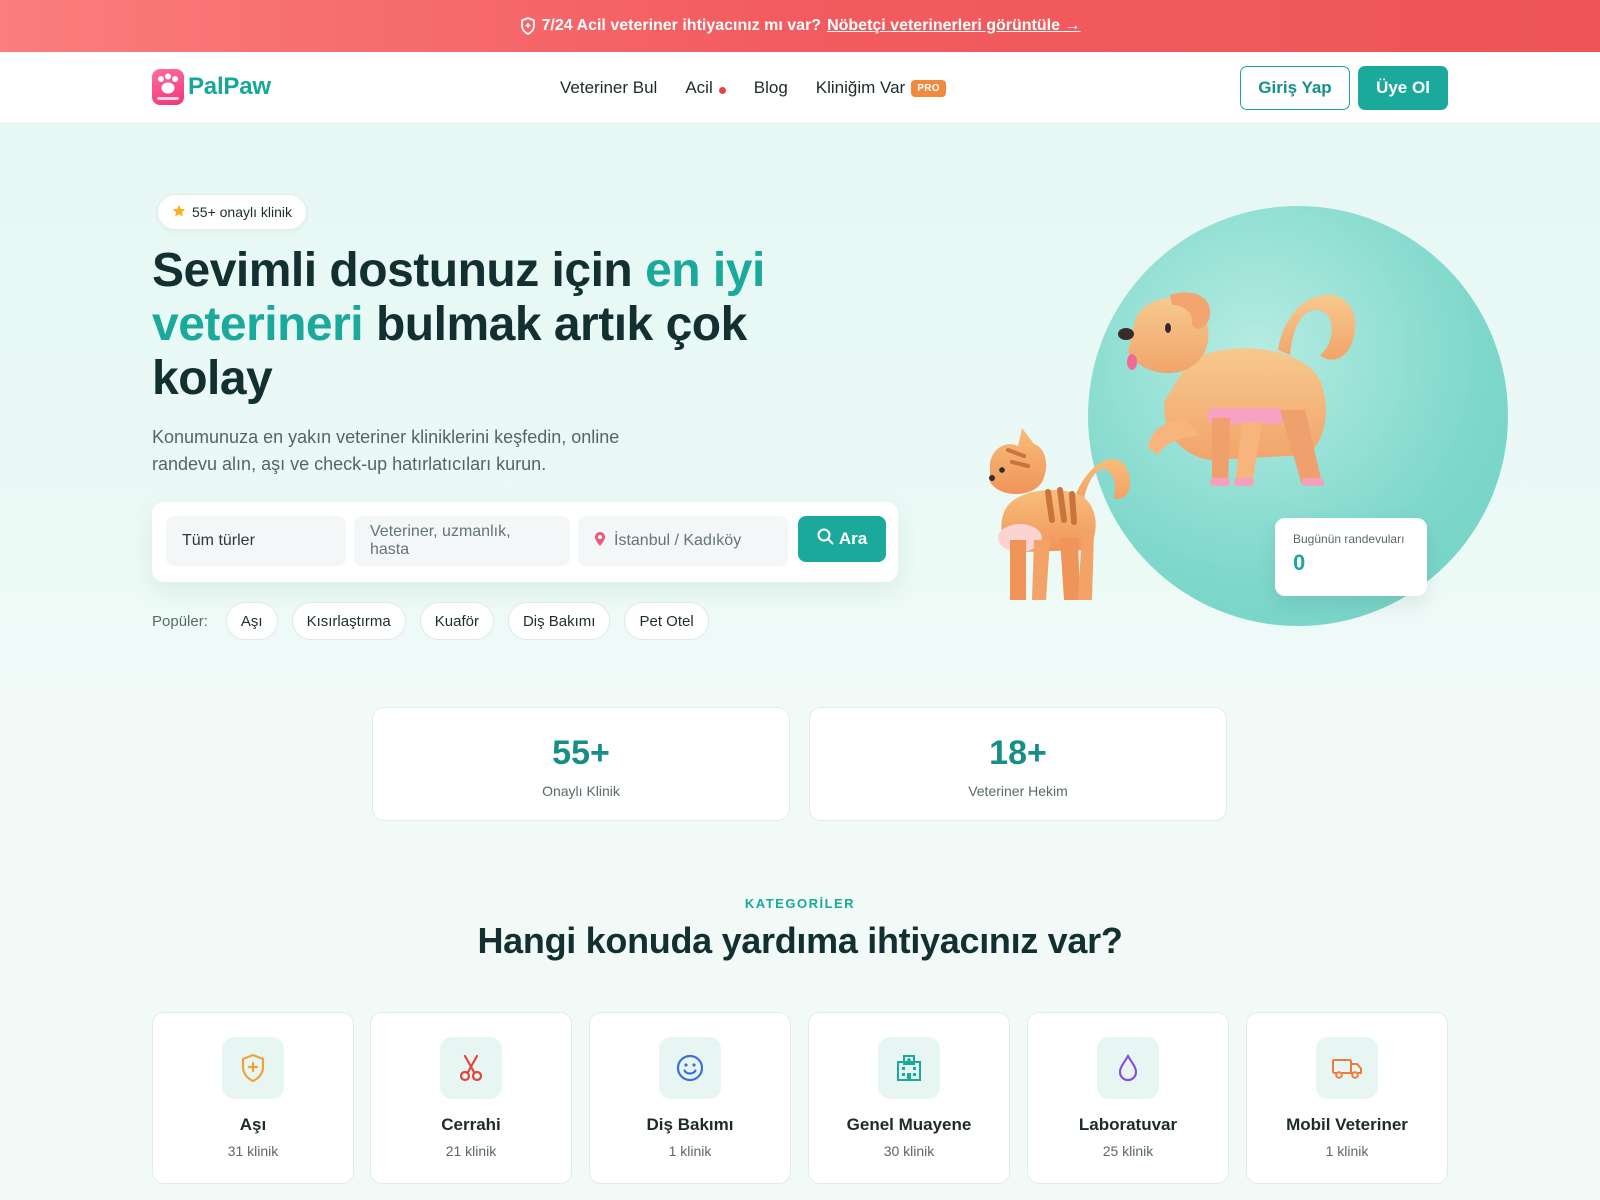 The image size is (1600, 1200). Describe the element at coordinates (456, 621) in the screenshot. I see `popular-chip: Kuaför` at that location.